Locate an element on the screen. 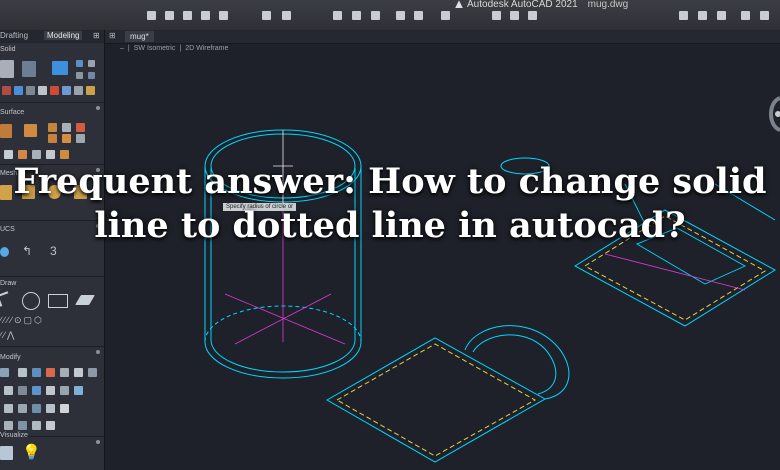  box-icon is located at coordinates (7, 69).